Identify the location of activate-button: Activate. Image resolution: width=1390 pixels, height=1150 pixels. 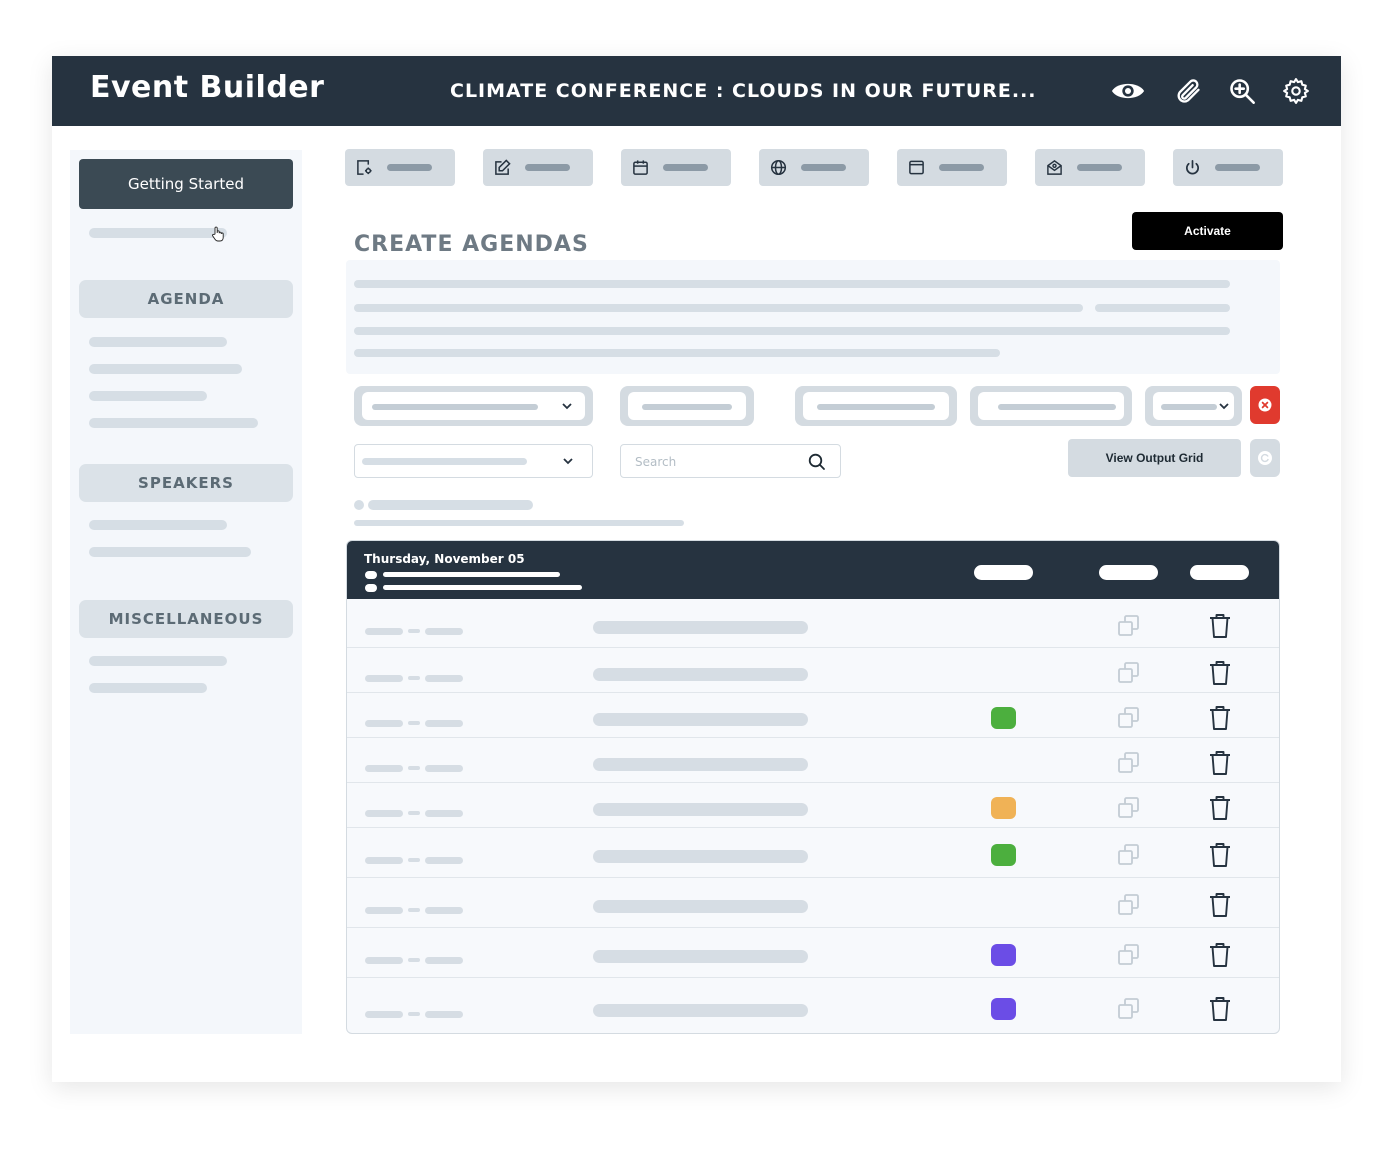
(1207, 231).